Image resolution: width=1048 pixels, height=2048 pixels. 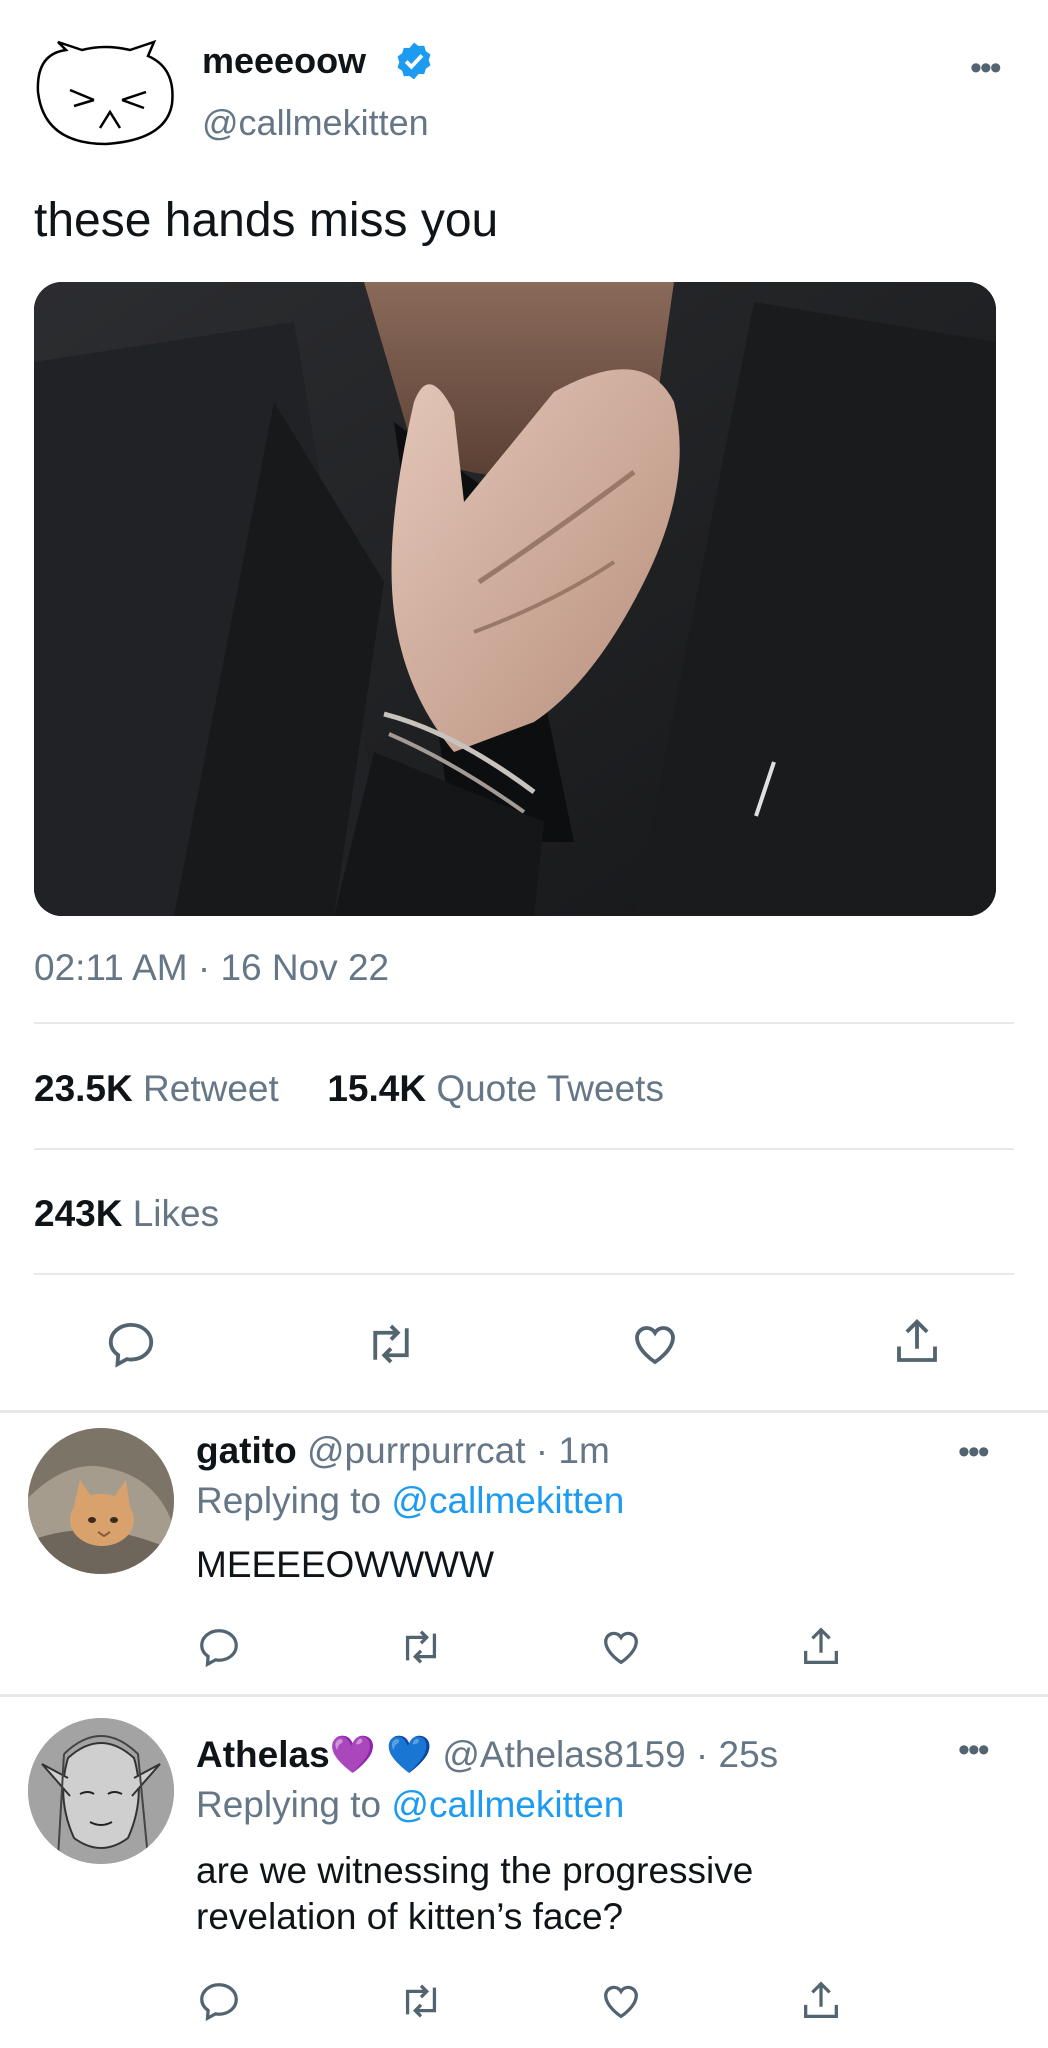 What do you see at coordinates (376, 1088) in the screenshot?
I see `quote-count: 15.4K` at bounding box center [376, 1088].